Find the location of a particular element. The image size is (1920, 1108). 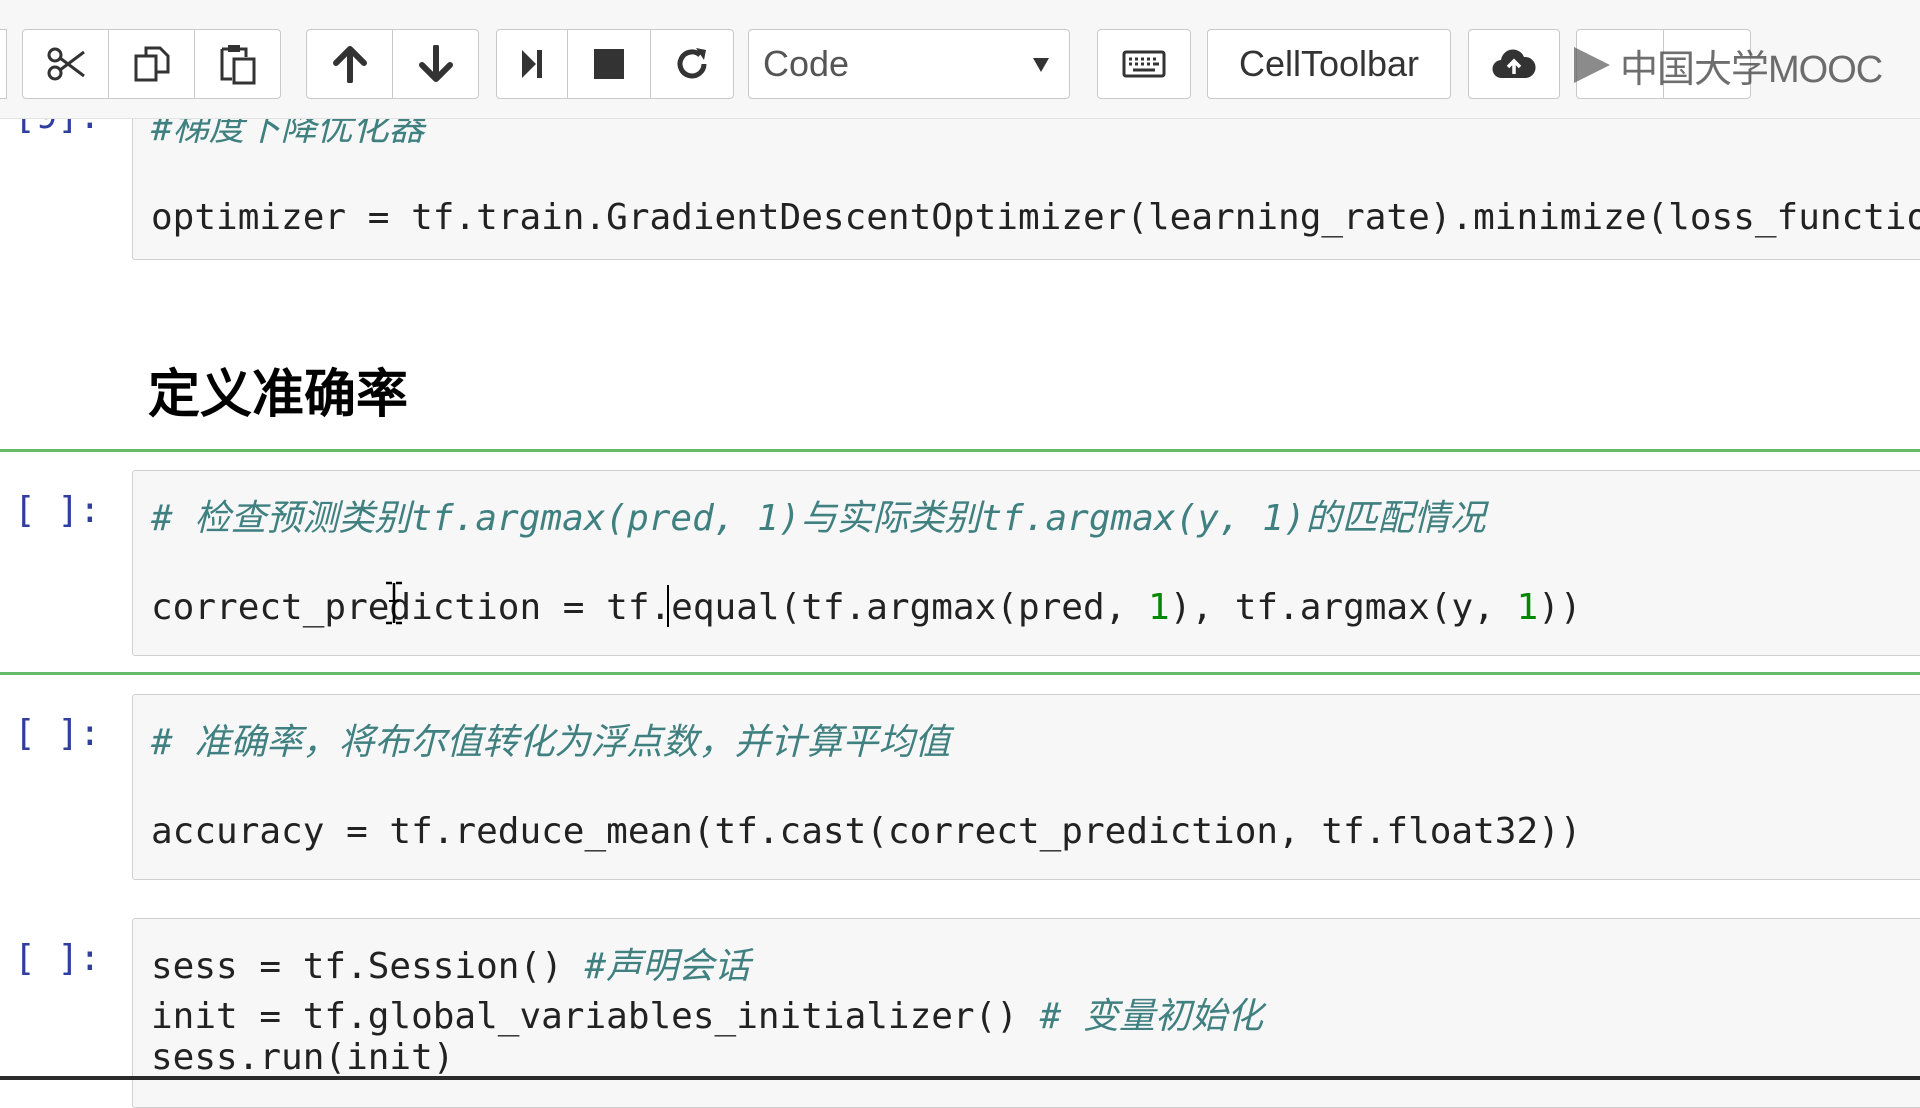

stop-icon is located at coordinates (609, 64).